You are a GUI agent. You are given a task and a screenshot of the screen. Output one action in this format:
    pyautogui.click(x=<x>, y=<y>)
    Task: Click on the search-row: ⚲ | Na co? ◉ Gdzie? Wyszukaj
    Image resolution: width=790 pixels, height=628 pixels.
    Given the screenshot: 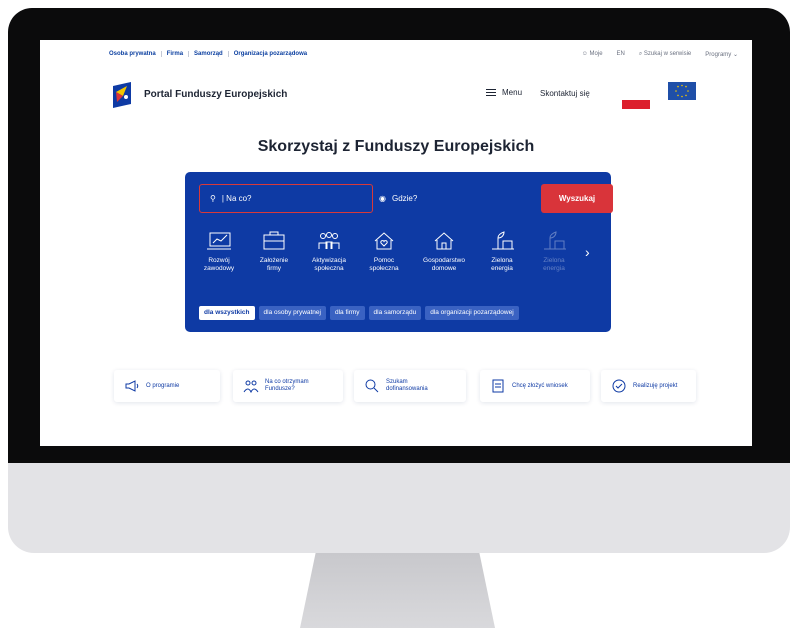 What is the action you would take?
    pyautogui.click(x=406, y=199)
    